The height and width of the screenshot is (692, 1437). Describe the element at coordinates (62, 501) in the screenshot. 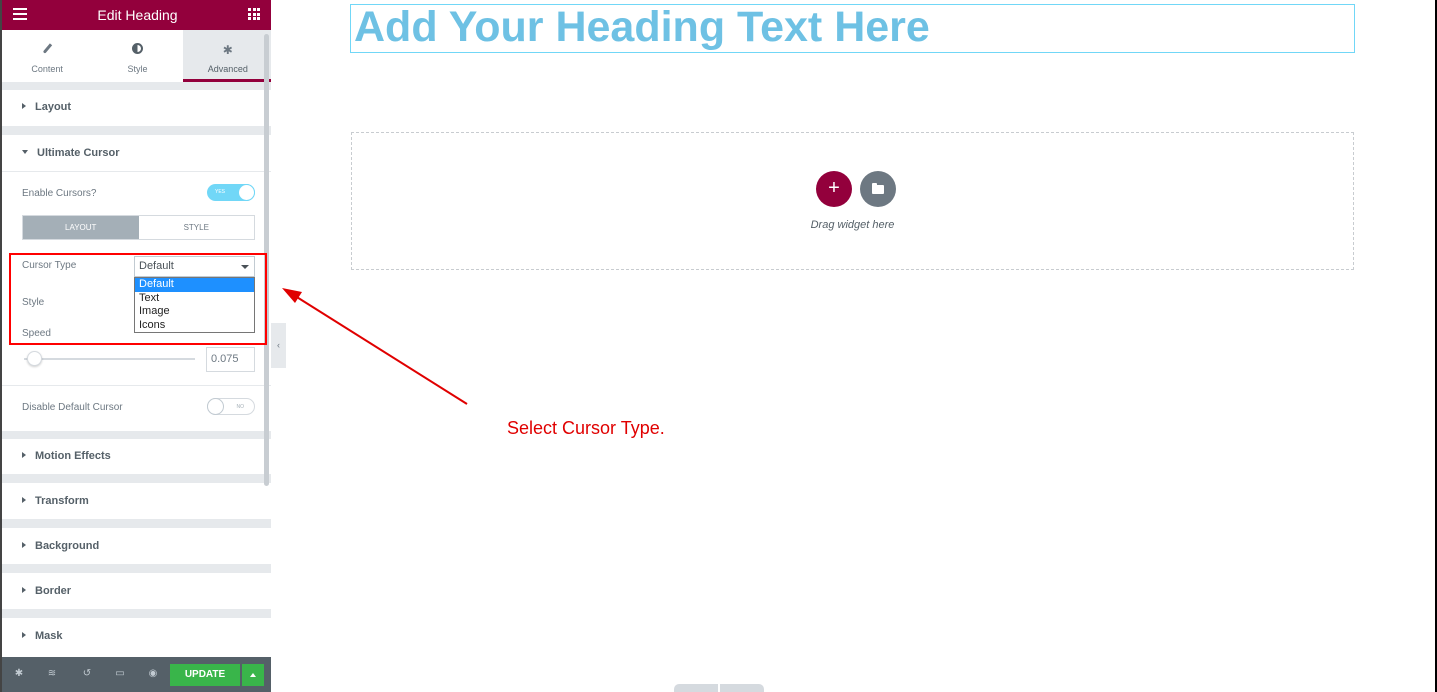

I see `section-transform-title: Transform` at that location.